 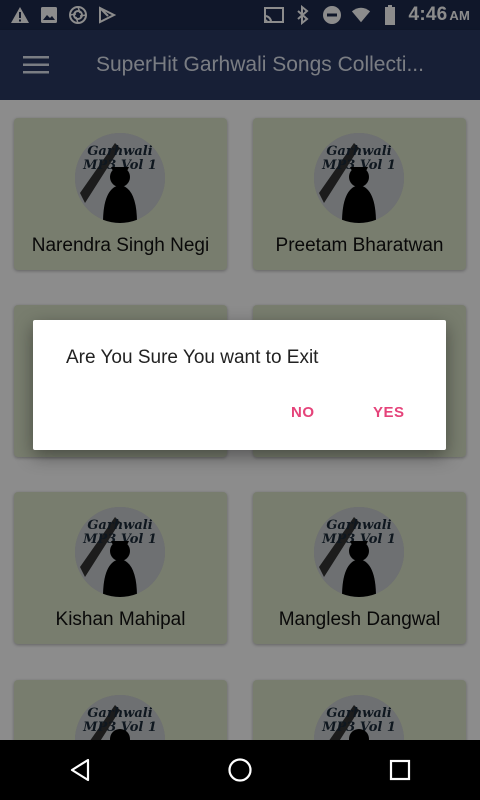 I want to click on yes-button: YES, so click(x=389, y=412).